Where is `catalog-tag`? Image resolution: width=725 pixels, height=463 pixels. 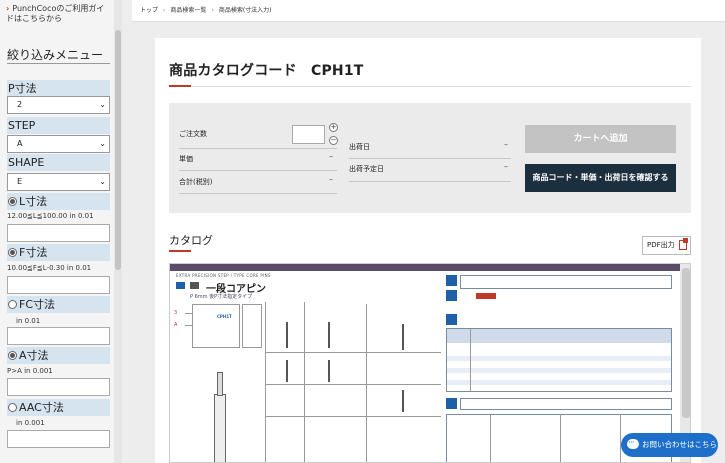
catalog-tag is located at coordinates (486, 296).